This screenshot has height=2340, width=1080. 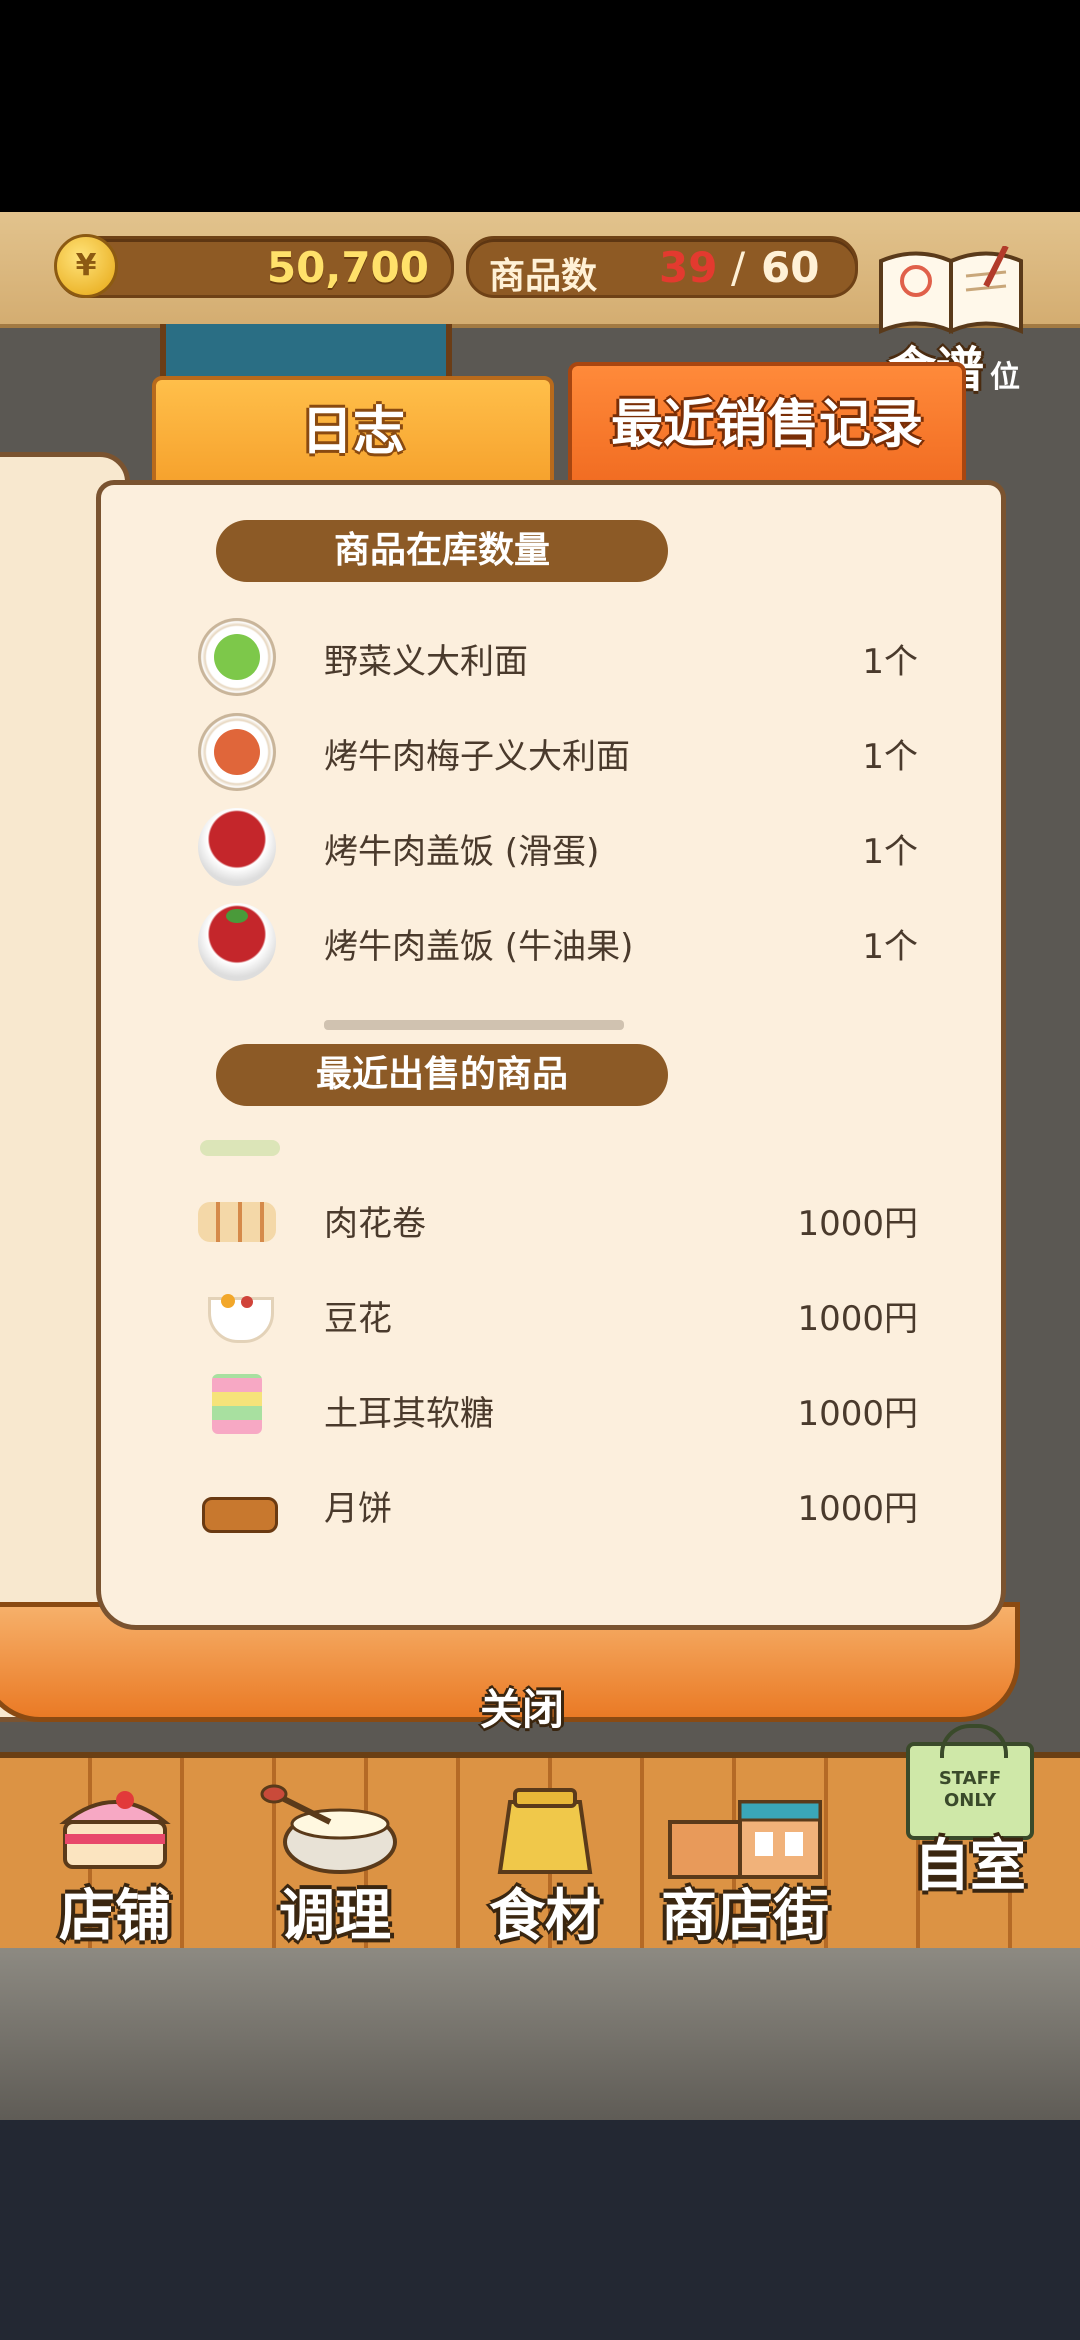 I want to click on sold-section-title: 最近出售的商品, so click(x=442, y=1075).